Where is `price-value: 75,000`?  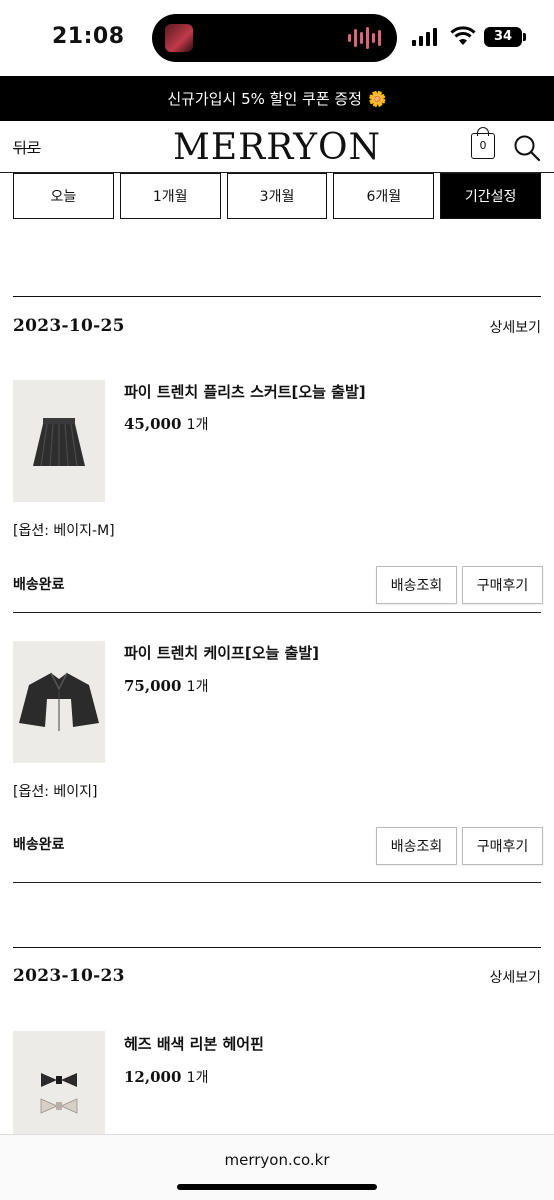 price-value: 75,000 is located at coordinates (153, 686).